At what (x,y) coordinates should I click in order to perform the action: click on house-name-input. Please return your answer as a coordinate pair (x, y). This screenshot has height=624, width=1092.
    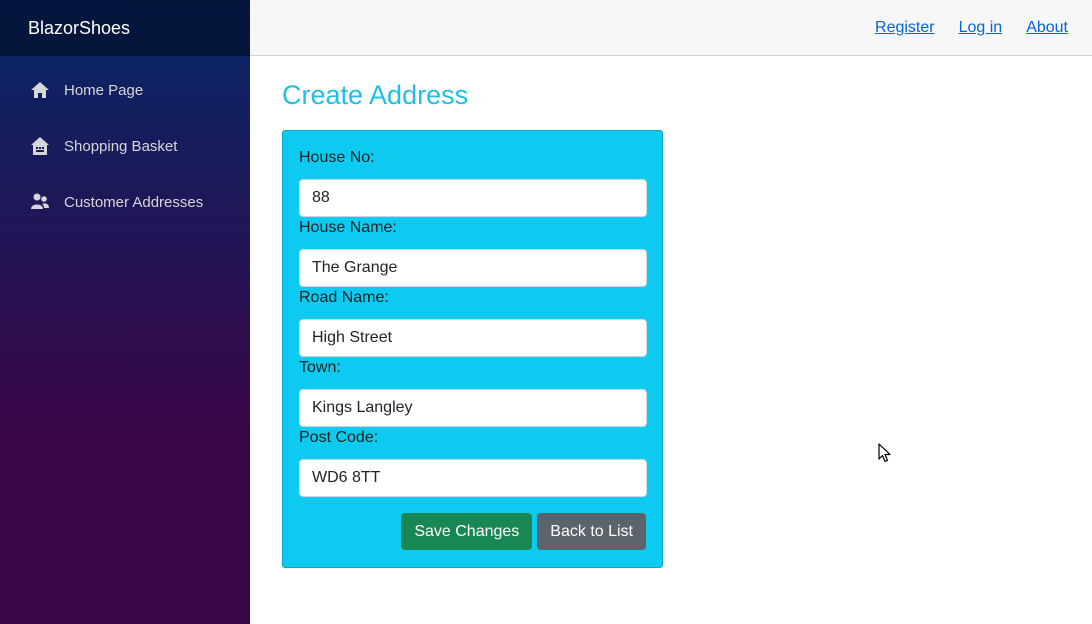
    Looking at the image, I should click on (473, 268).